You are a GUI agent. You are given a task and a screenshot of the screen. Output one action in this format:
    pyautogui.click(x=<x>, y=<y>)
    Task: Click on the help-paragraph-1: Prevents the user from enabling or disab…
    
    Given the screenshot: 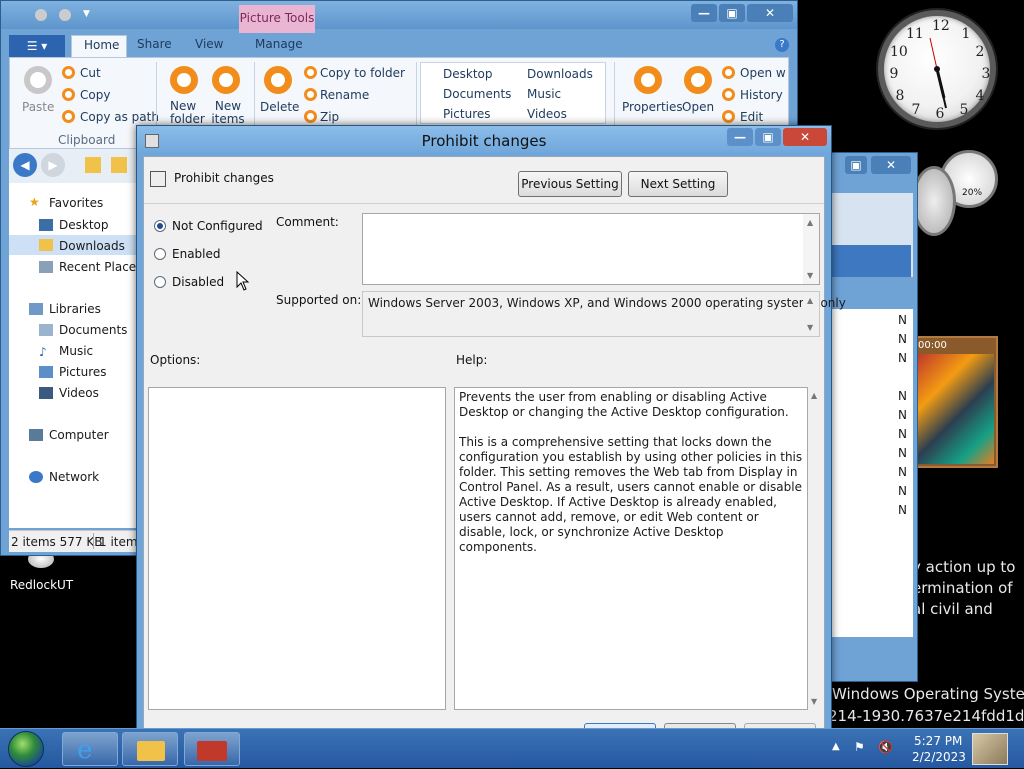 What is the action you would take?
    pyautogui.click(x=624, y=404)
    